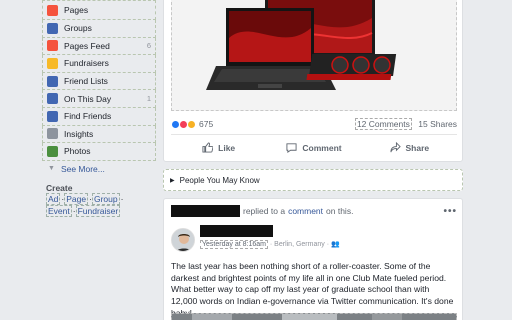 The width and height of the screenshot is (512, 320). I want to click on create-group-link: Group, so click(105, 198).